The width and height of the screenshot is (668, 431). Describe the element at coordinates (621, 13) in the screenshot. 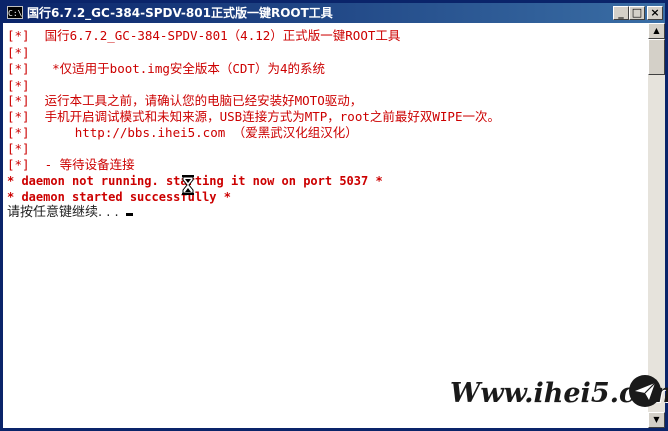

I see `minimize-button: _` at that location.